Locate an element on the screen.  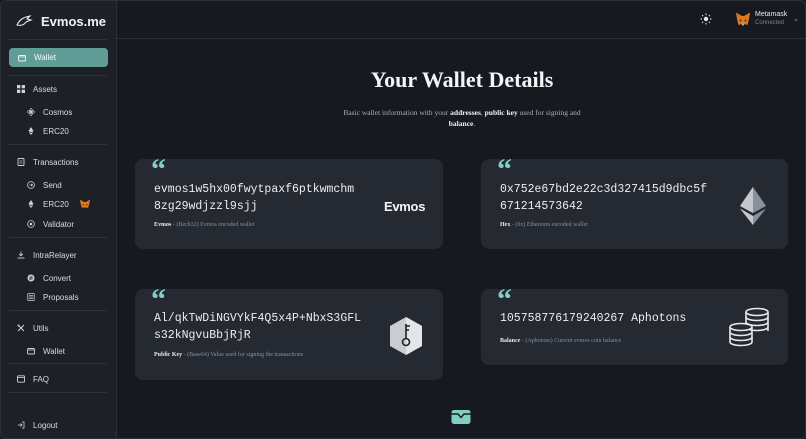
account-status: Connected is located at coordinates (770, 23).